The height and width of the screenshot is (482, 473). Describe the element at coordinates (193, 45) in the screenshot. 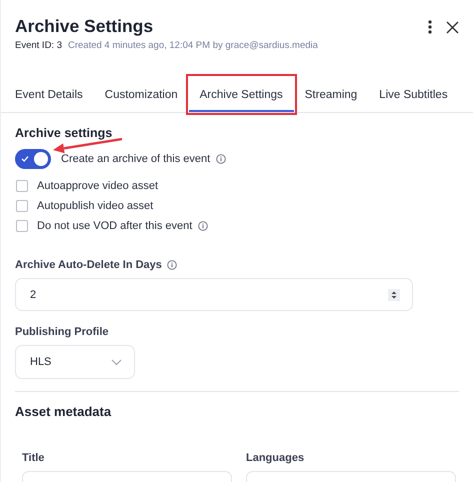

I see `created-info: Created 4 minutes ago, 12:04 PM by grace@sardius.media` at that location.